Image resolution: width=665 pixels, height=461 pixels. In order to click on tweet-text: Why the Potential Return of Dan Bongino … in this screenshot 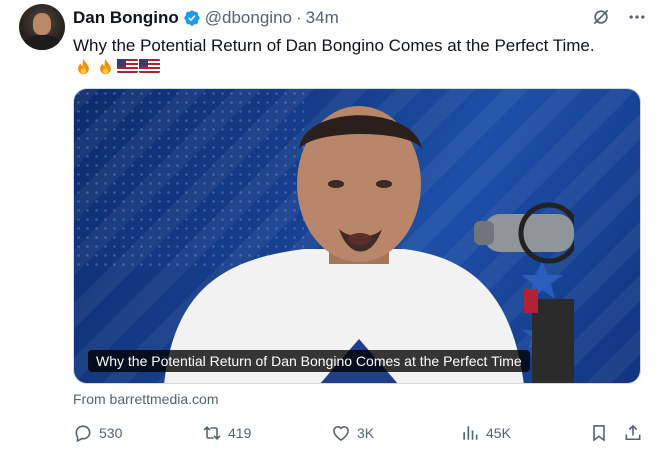, I will do `click(334, 45)`.